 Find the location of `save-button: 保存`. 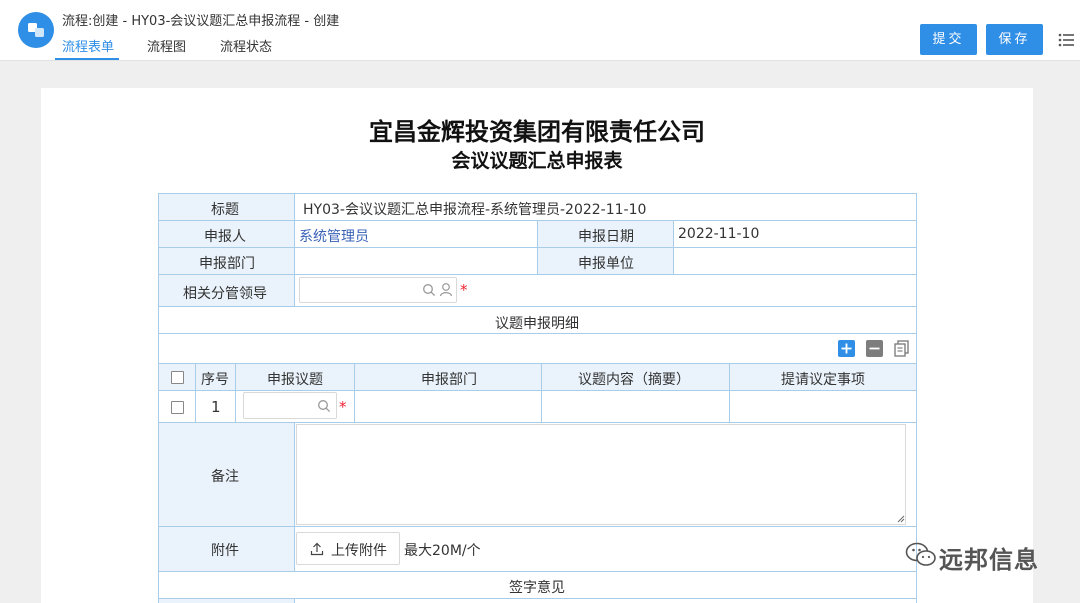

save-button: 保存 is located at coordinates (1014, 39).